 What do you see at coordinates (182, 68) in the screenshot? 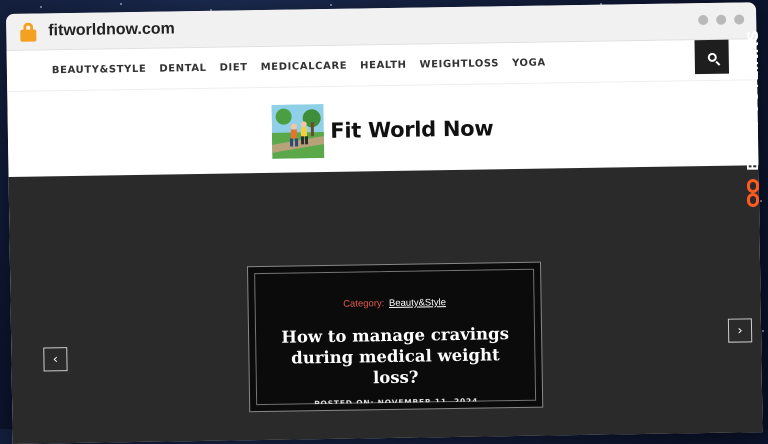
I see `nav-item-dental: DENTAL` at bounding box center [182, 68].